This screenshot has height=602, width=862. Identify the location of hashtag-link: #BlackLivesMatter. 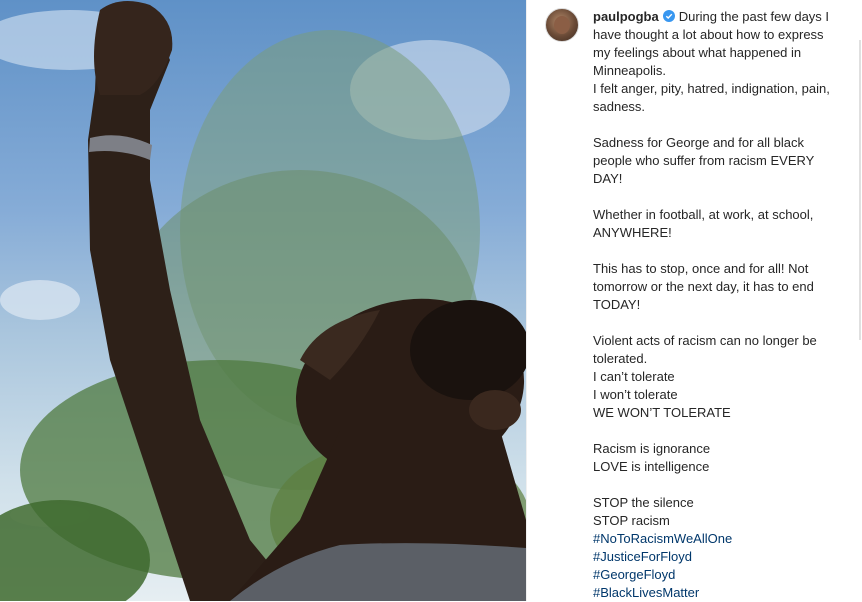
(715, 593).